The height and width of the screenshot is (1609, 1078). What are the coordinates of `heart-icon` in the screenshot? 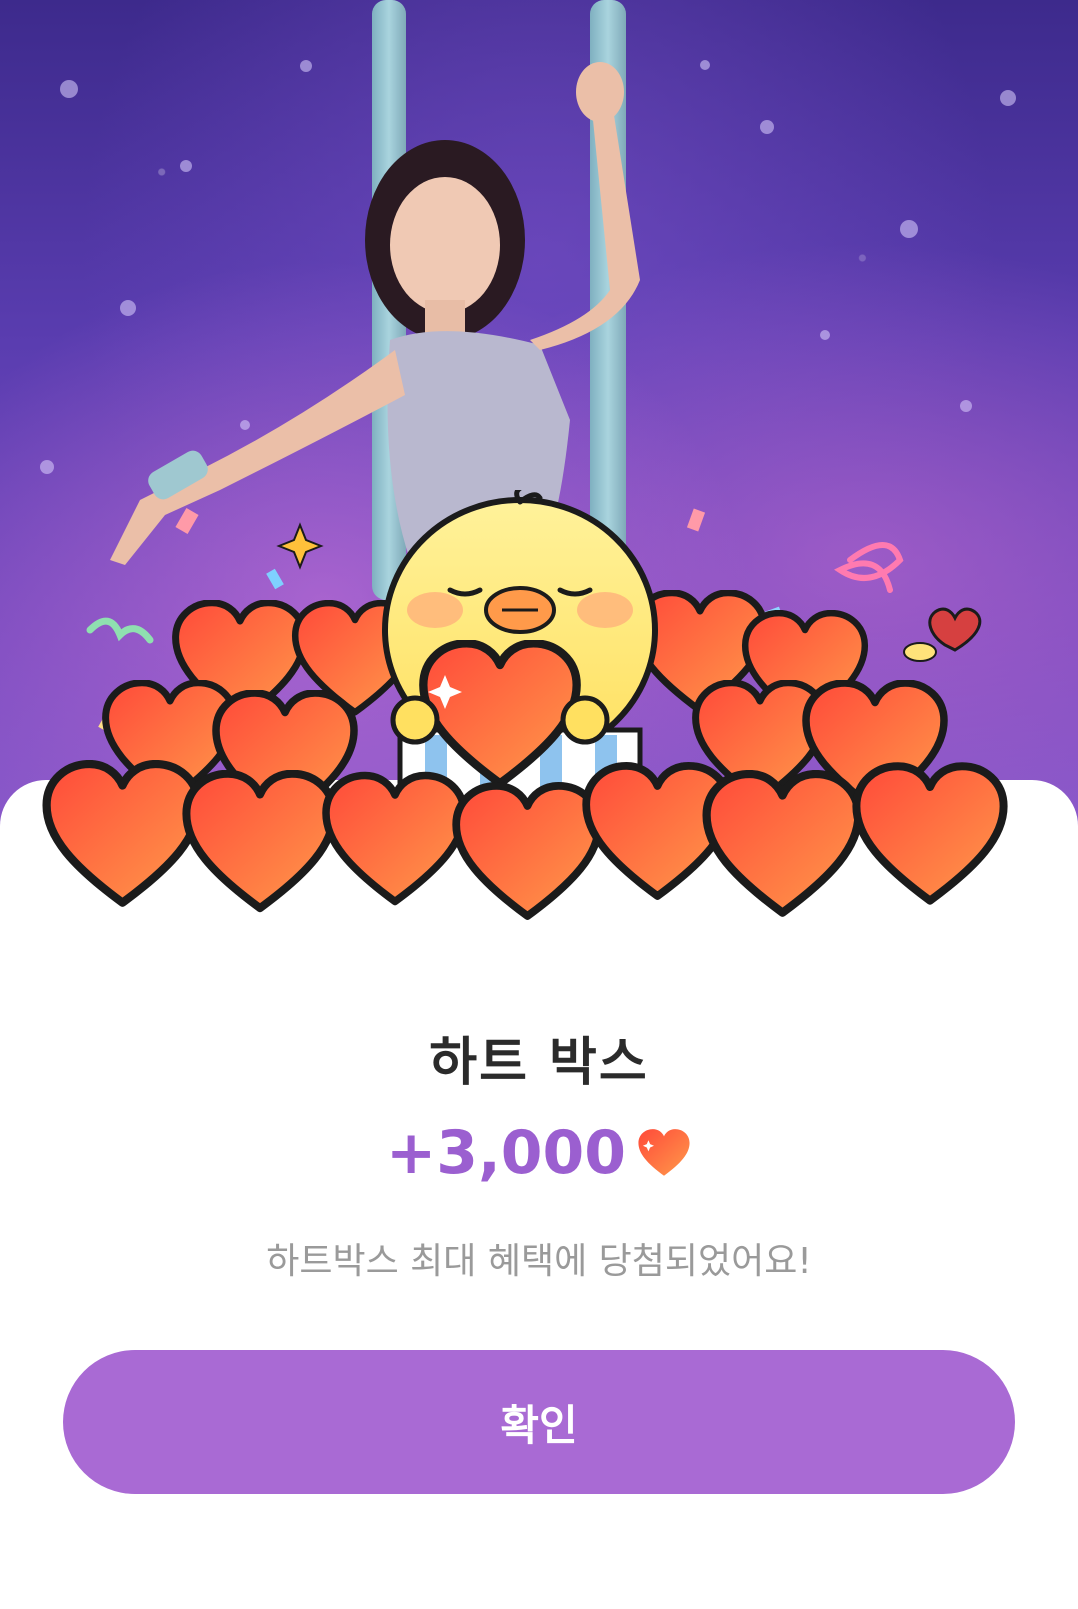 It's located at (664, 1152).